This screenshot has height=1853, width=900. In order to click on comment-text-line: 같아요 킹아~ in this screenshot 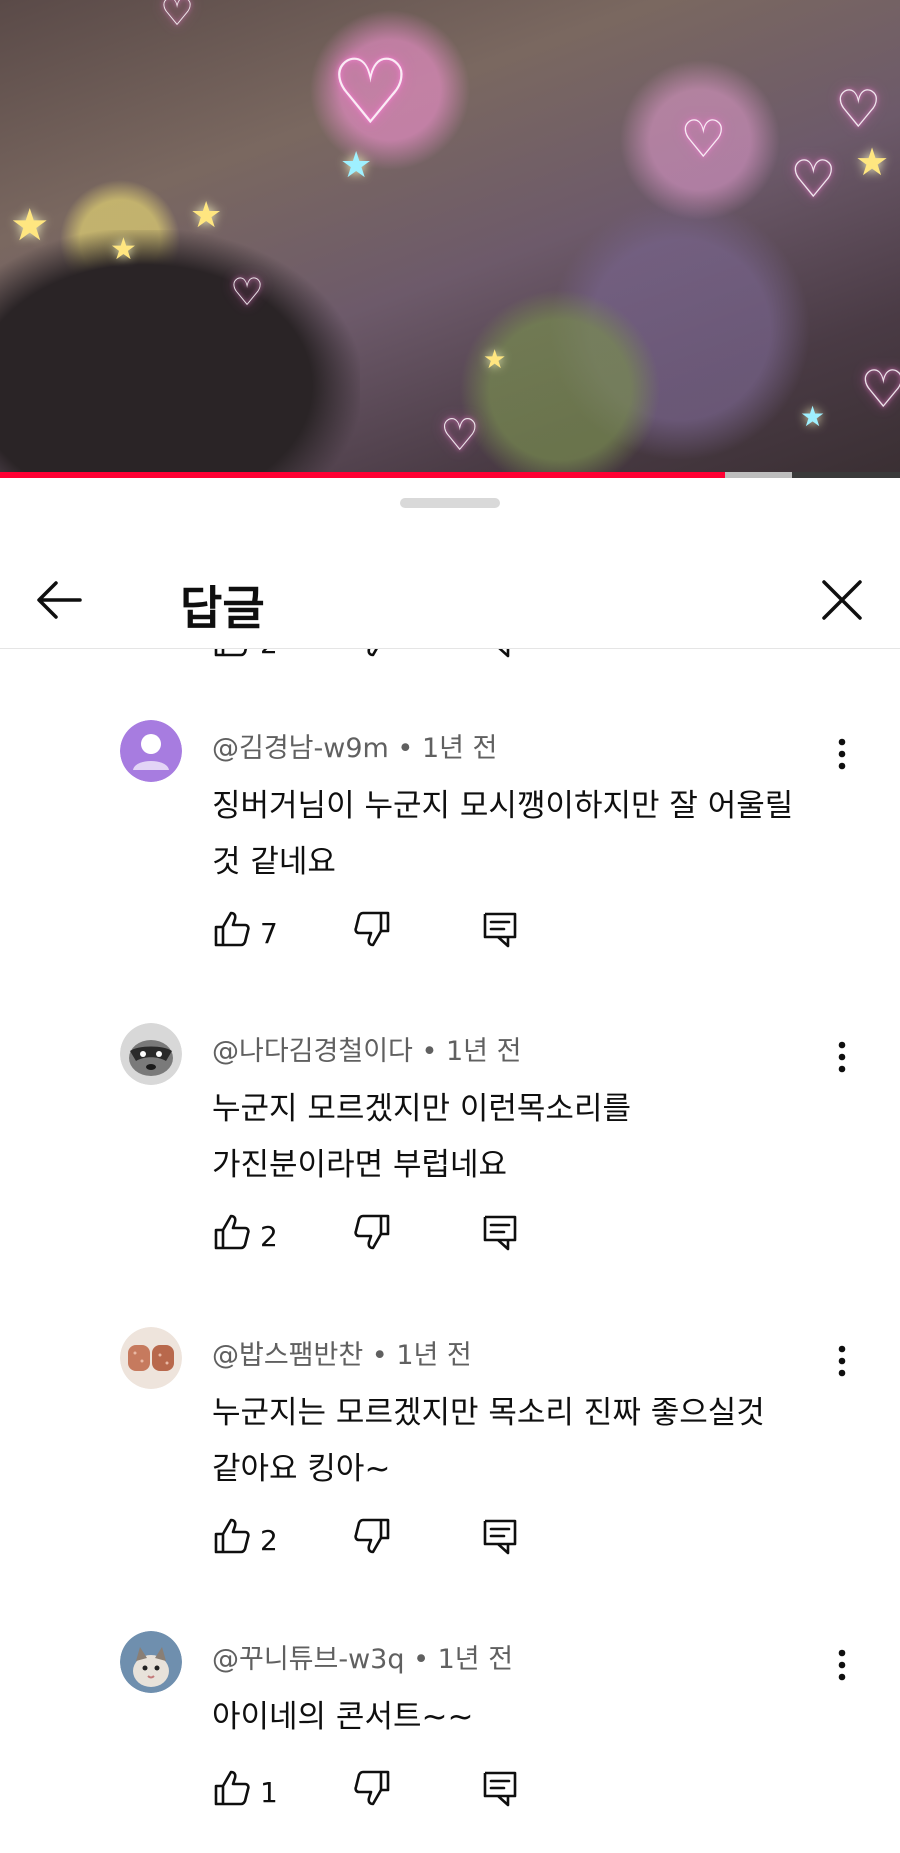, I will do `click(301, 1469)`.